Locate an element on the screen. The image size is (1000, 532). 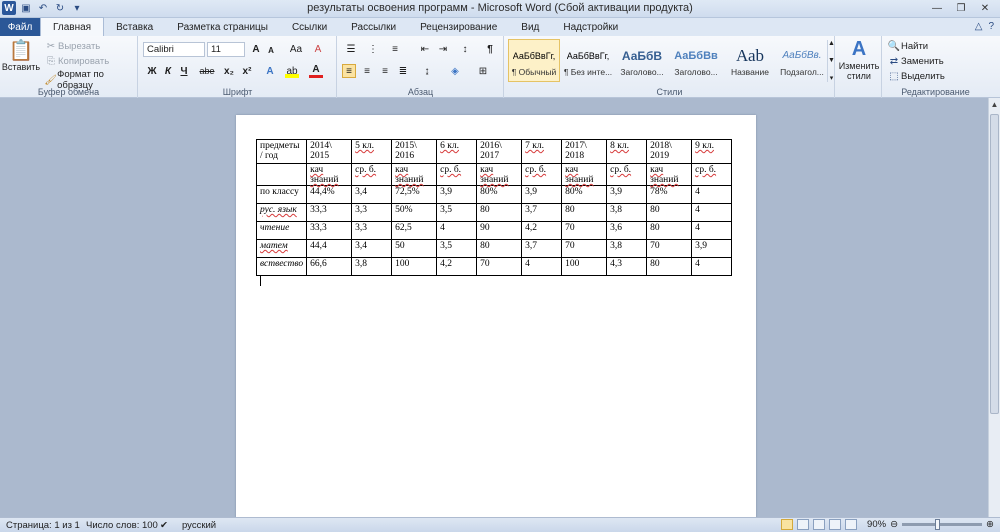
shrink-font-button: A is located at coordinates (271, 50).